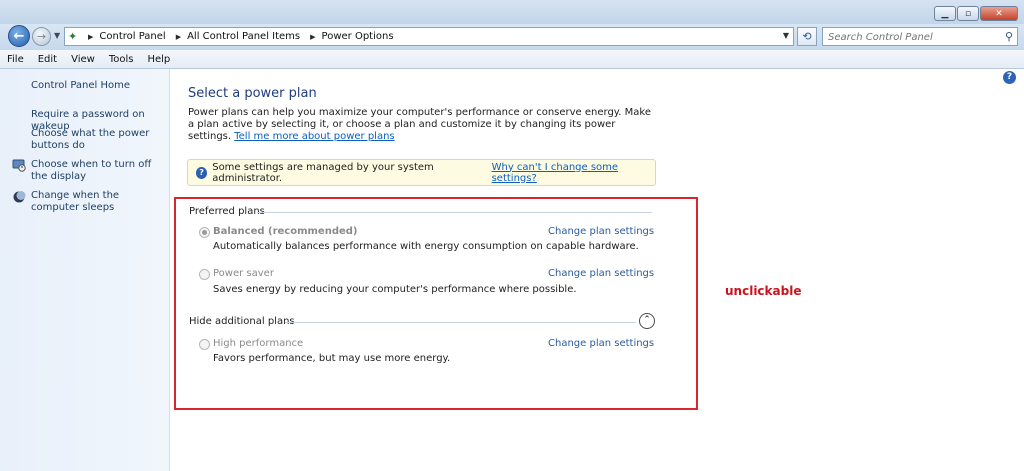 Image resolution: width=1024 pixels, height=471 pixels. I want to click on window-controls: ▁ ▫ ✕, so click(975, 13).